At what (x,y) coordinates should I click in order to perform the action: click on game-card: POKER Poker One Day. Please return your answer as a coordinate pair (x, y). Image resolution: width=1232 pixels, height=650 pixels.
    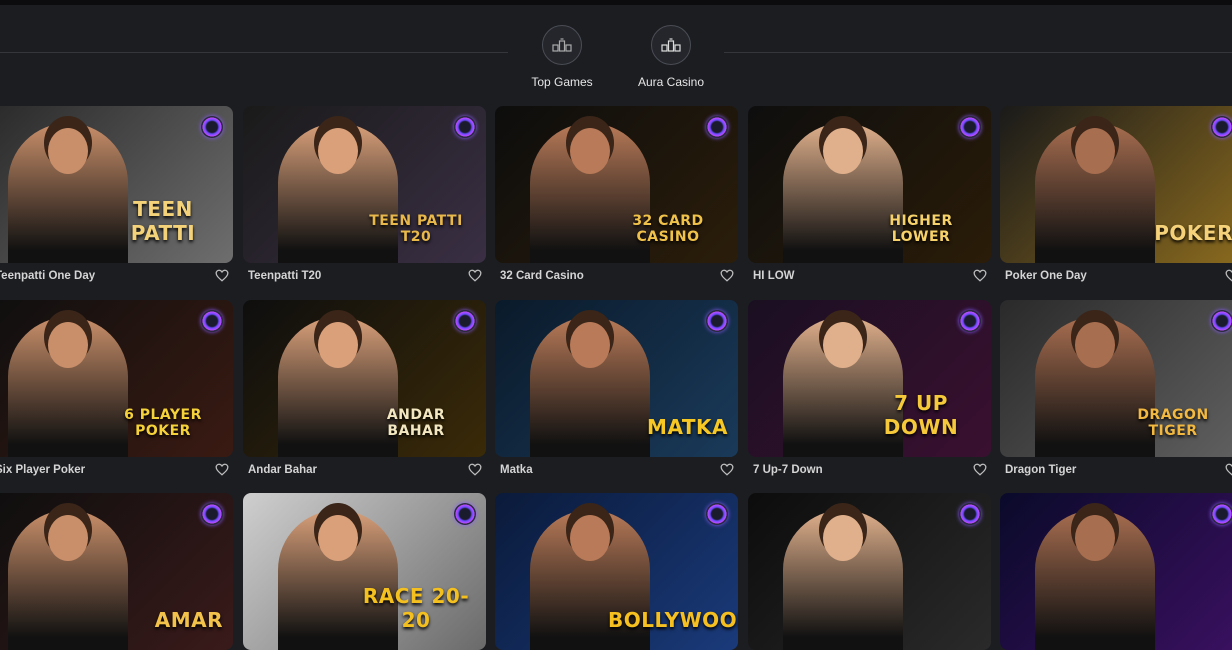
    Looking at the image, I should click on (1116, 197).